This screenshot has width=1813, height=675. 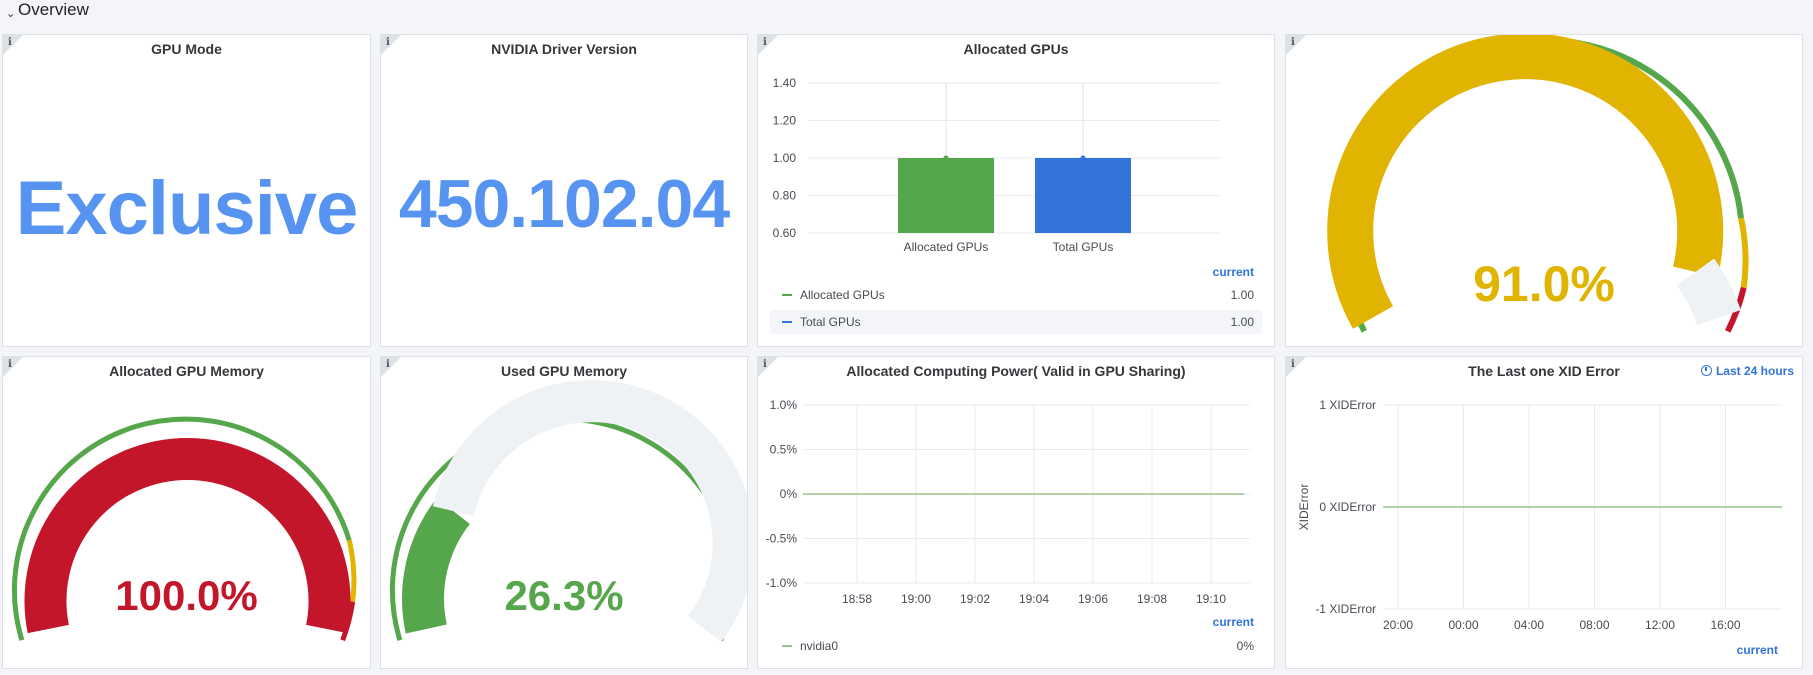 I want to click on y-tick-label: 0.60, so click(x=785, y=233).